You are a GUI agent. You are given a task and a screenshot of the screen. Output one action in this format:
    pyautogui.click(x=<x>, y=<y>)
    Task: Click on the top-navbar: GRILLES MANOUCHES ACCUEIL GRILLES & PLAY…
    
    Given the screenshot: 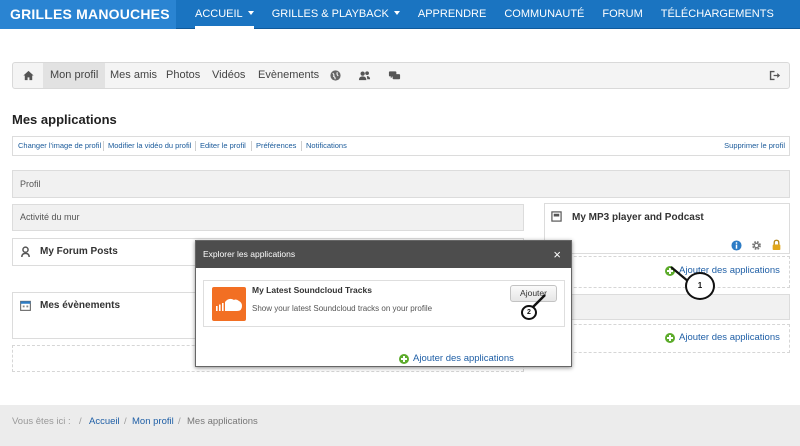 What is the action you would take?
    pyautogui.click(x=400, y=14)
    